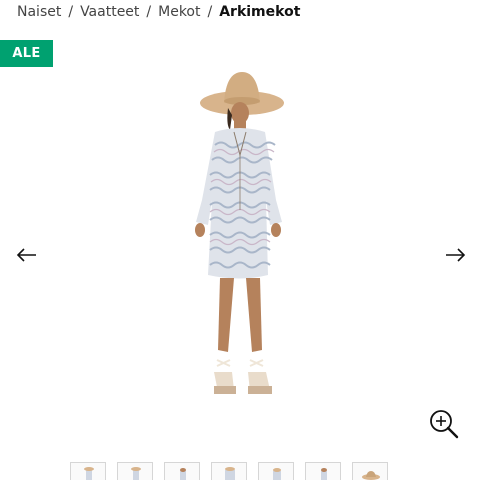 The image size is (480, 480). I want to click on gallery-prev-button, so click(29, 255).